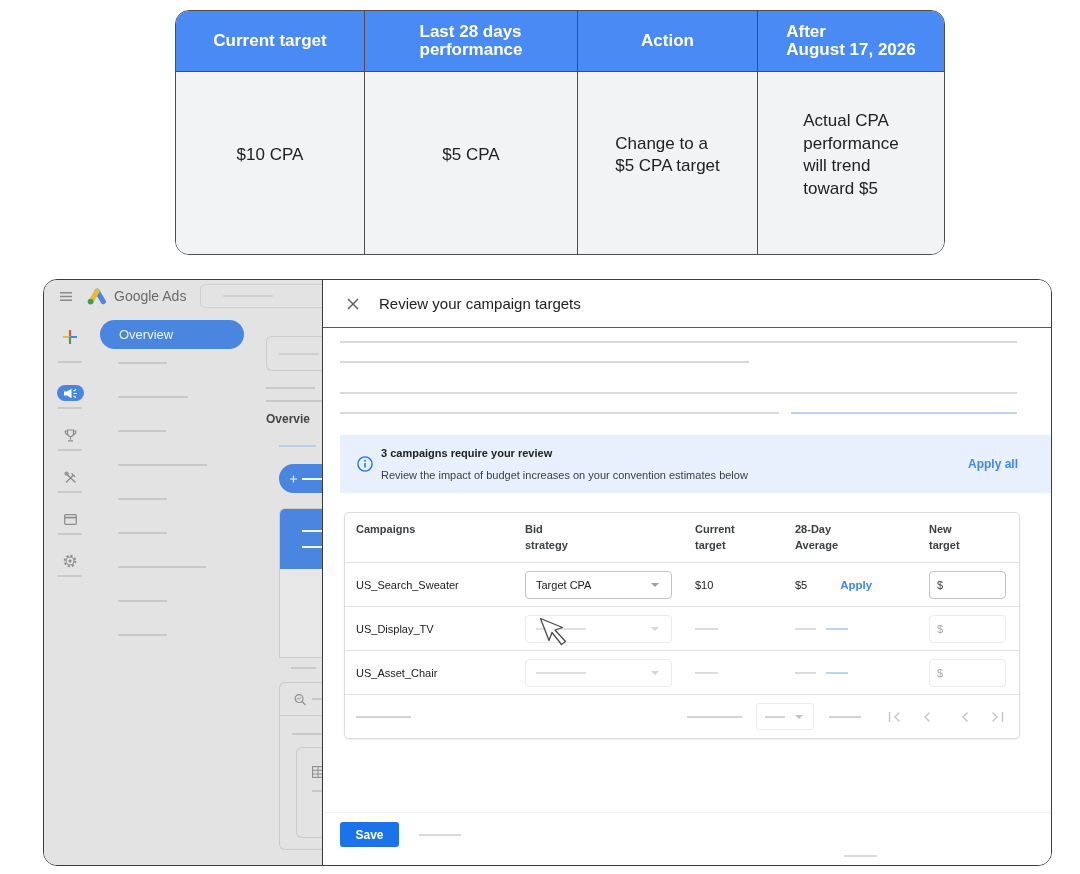 The image size is (1080, 874). I want to click on card-icon, so click(70, 519).